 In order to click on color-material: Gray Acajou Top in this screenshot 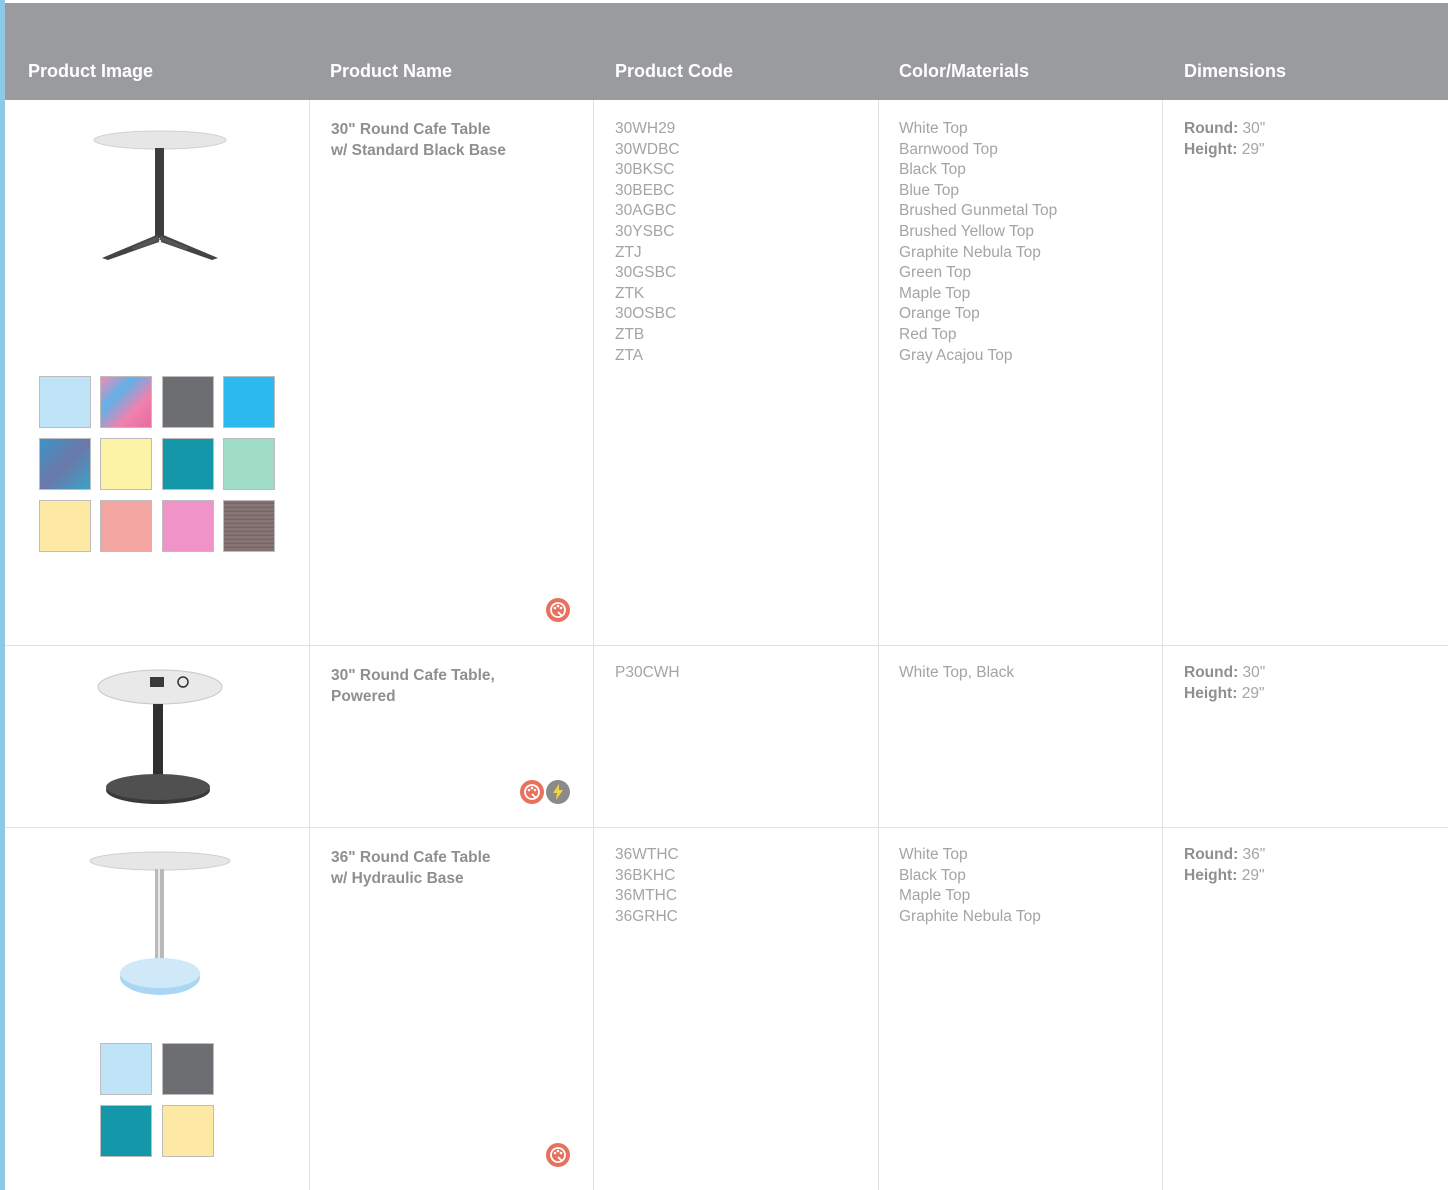, I will do `click(956, 355)`.